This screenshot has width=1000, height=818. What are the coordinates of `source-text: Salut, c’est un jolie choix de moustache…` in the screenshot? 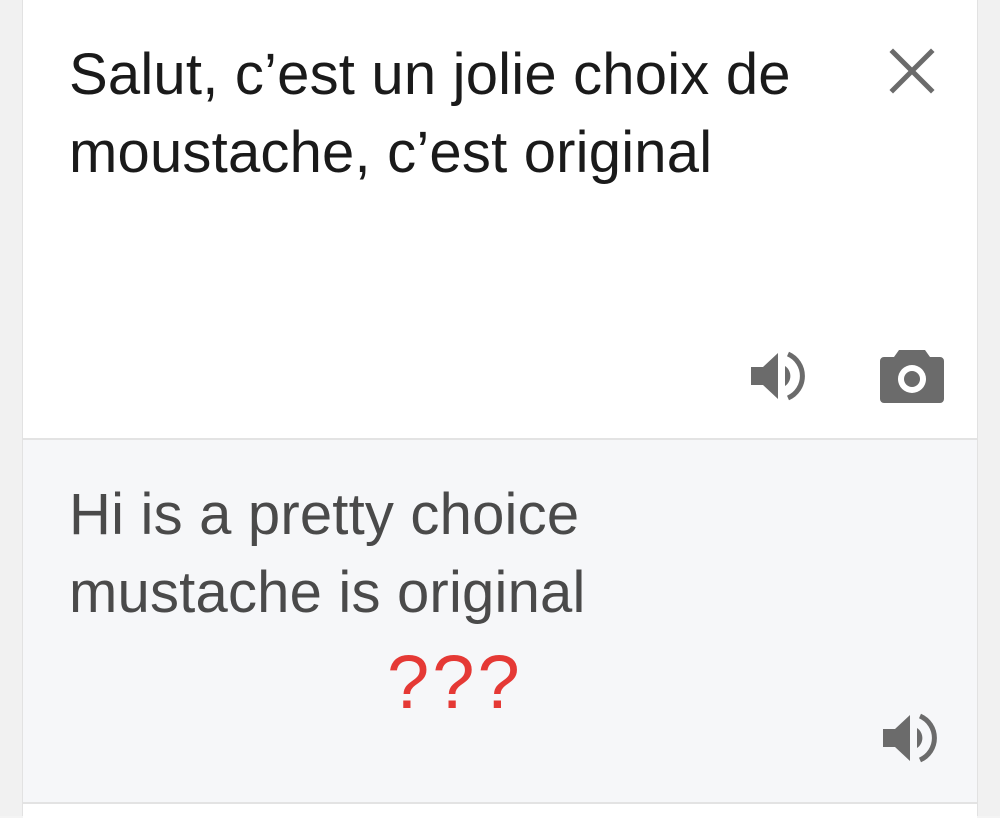 It's located at (449, 114).